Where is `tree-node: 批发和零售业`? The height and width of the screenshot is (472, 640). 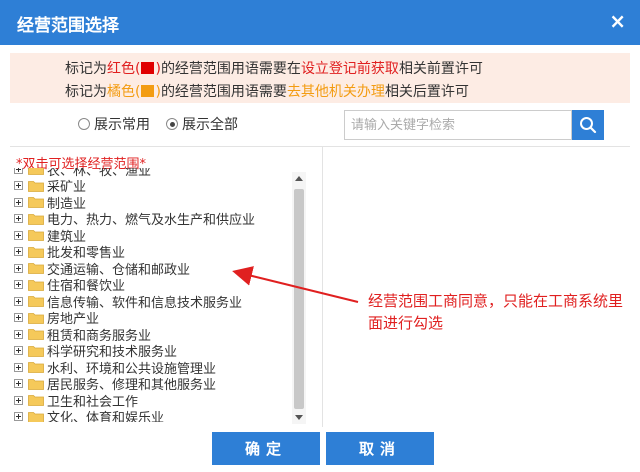
tree-node: 批发和零售业 is located at coordinates (134, 252).